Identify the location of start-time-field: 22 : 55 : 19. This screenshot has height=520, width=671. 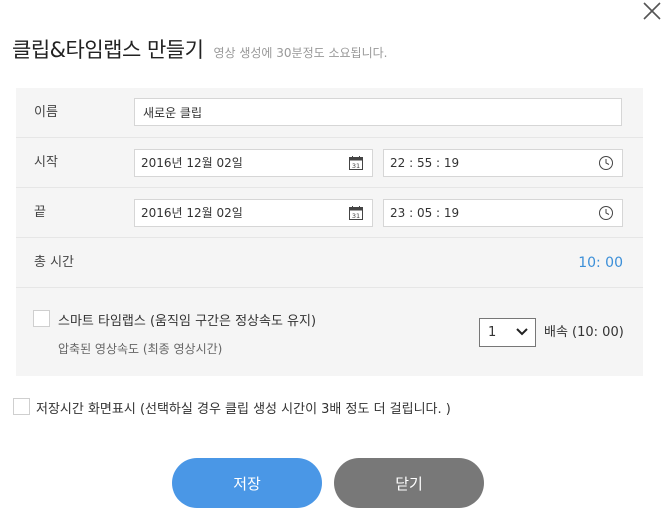
(503, 163).